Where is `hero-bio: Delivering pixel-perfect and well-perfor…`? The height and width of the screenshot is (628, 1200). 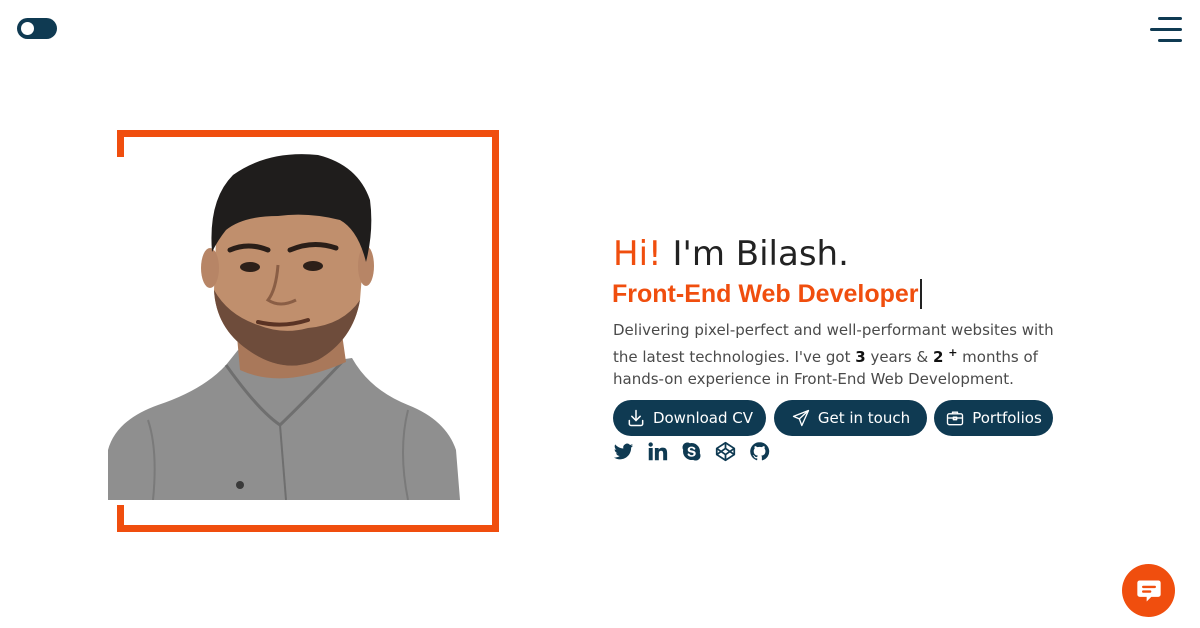 hero-bio: Delivering pixel-perfect and well-perfor… is located at coordinates (838, 355).